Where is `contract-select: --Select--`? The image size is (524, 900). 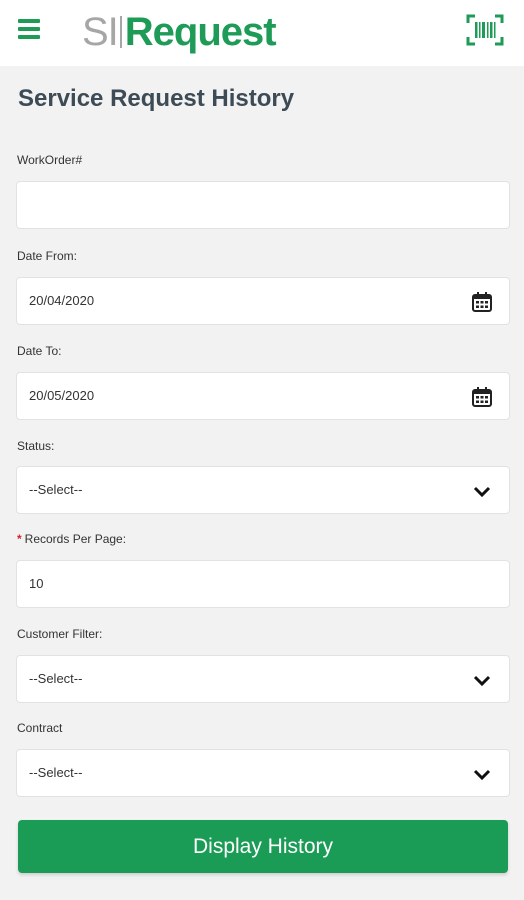
contract-select: --Select-- is located at coordinates (263, 773).